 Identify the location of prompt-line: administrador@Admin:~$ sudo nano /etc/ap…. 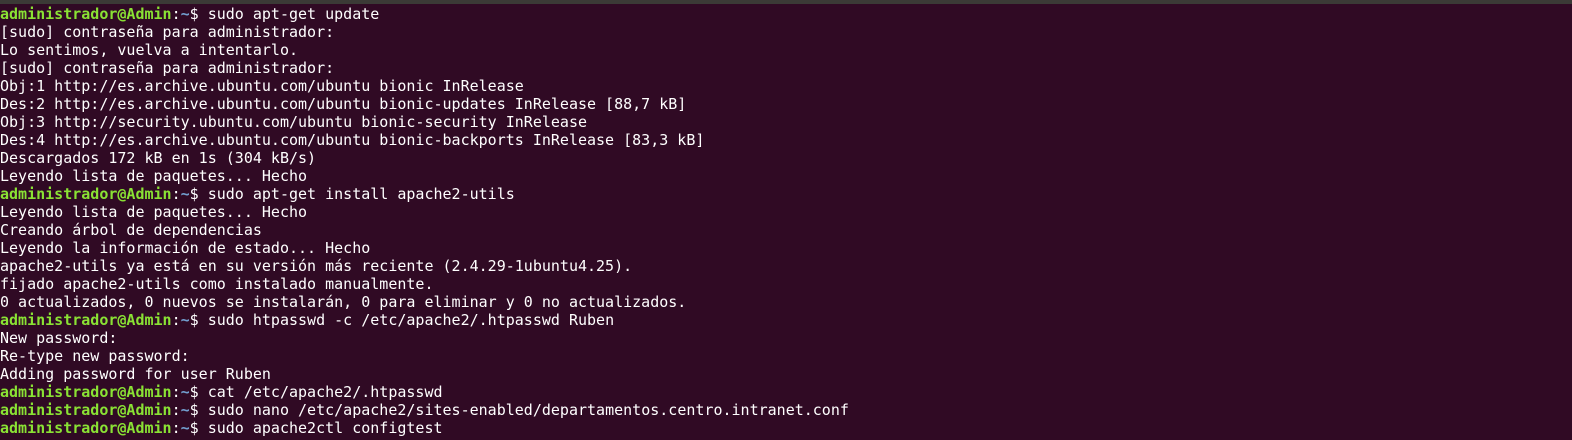
(786, 410).